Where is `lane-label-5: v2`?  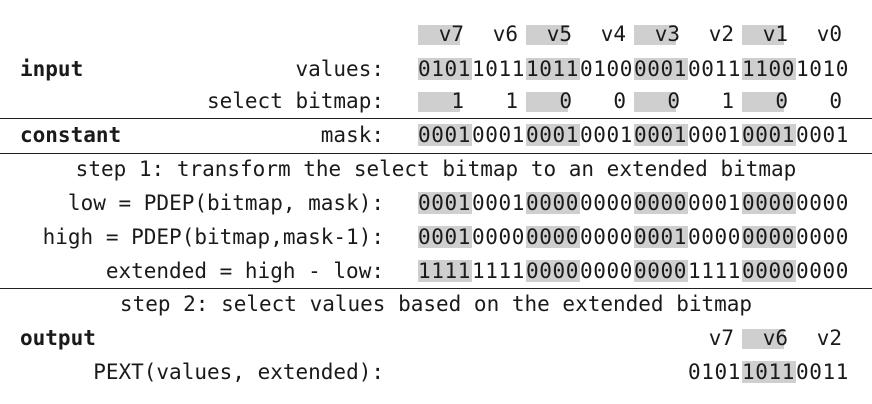
lane-label-5: v2 is located at coordinates (721, 34).